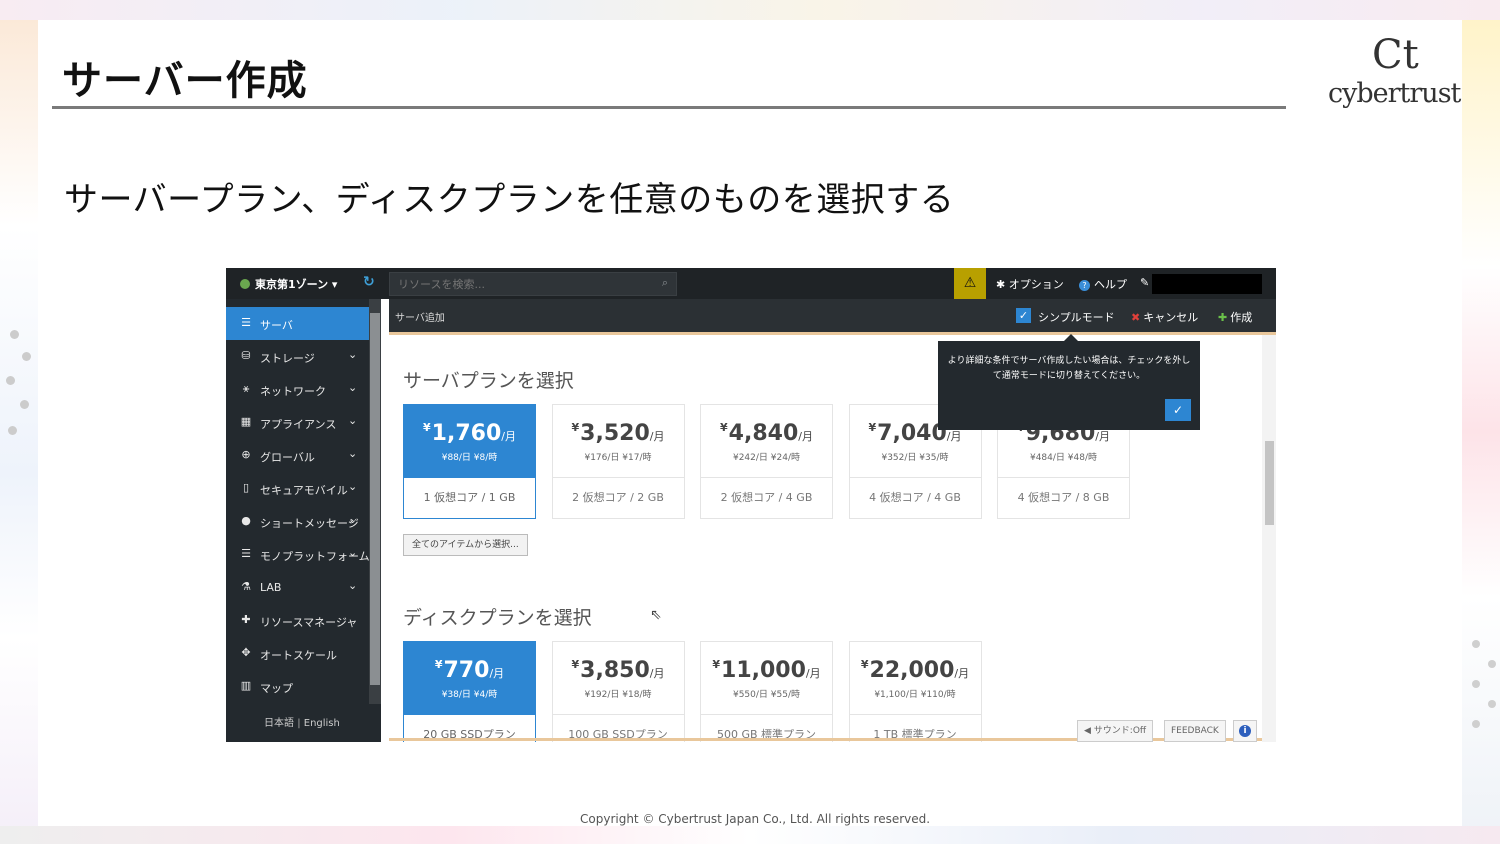 The height and width of the screenshot is (844, 1500). I want to click on decor-right-band, so click(1481, 432).